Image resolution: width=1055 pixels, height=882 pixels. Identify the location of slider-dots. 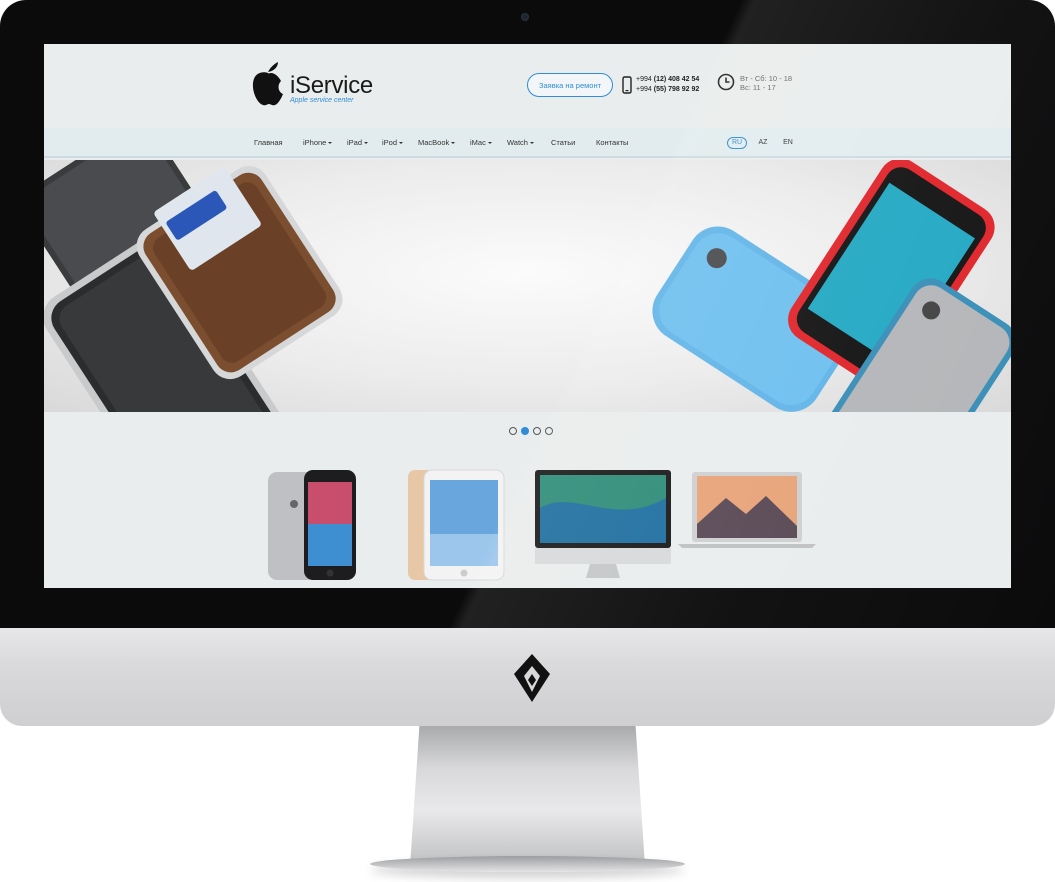
(531, 431).